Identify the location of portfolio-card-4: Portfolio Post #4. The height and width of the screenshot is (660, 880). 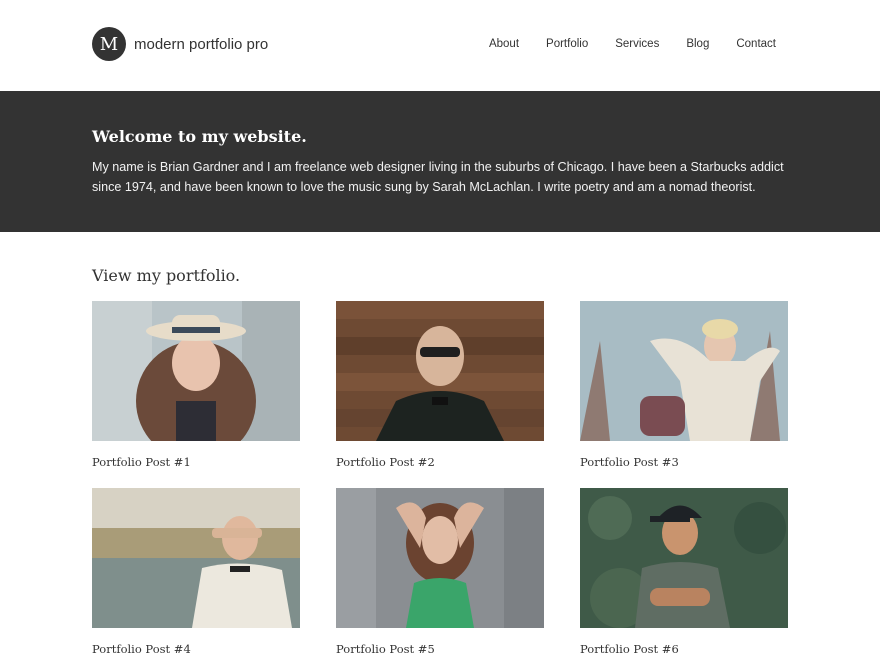
(196, 572).